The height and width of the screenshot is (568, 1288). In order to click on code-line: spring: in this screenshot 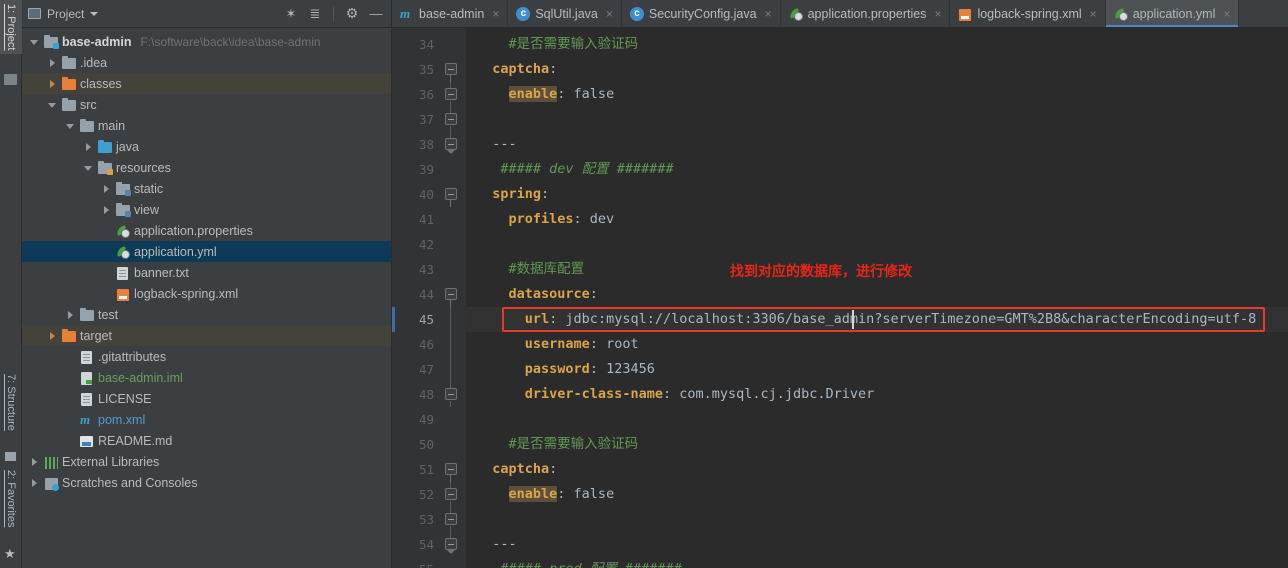, I will do `click(877, 194)`.